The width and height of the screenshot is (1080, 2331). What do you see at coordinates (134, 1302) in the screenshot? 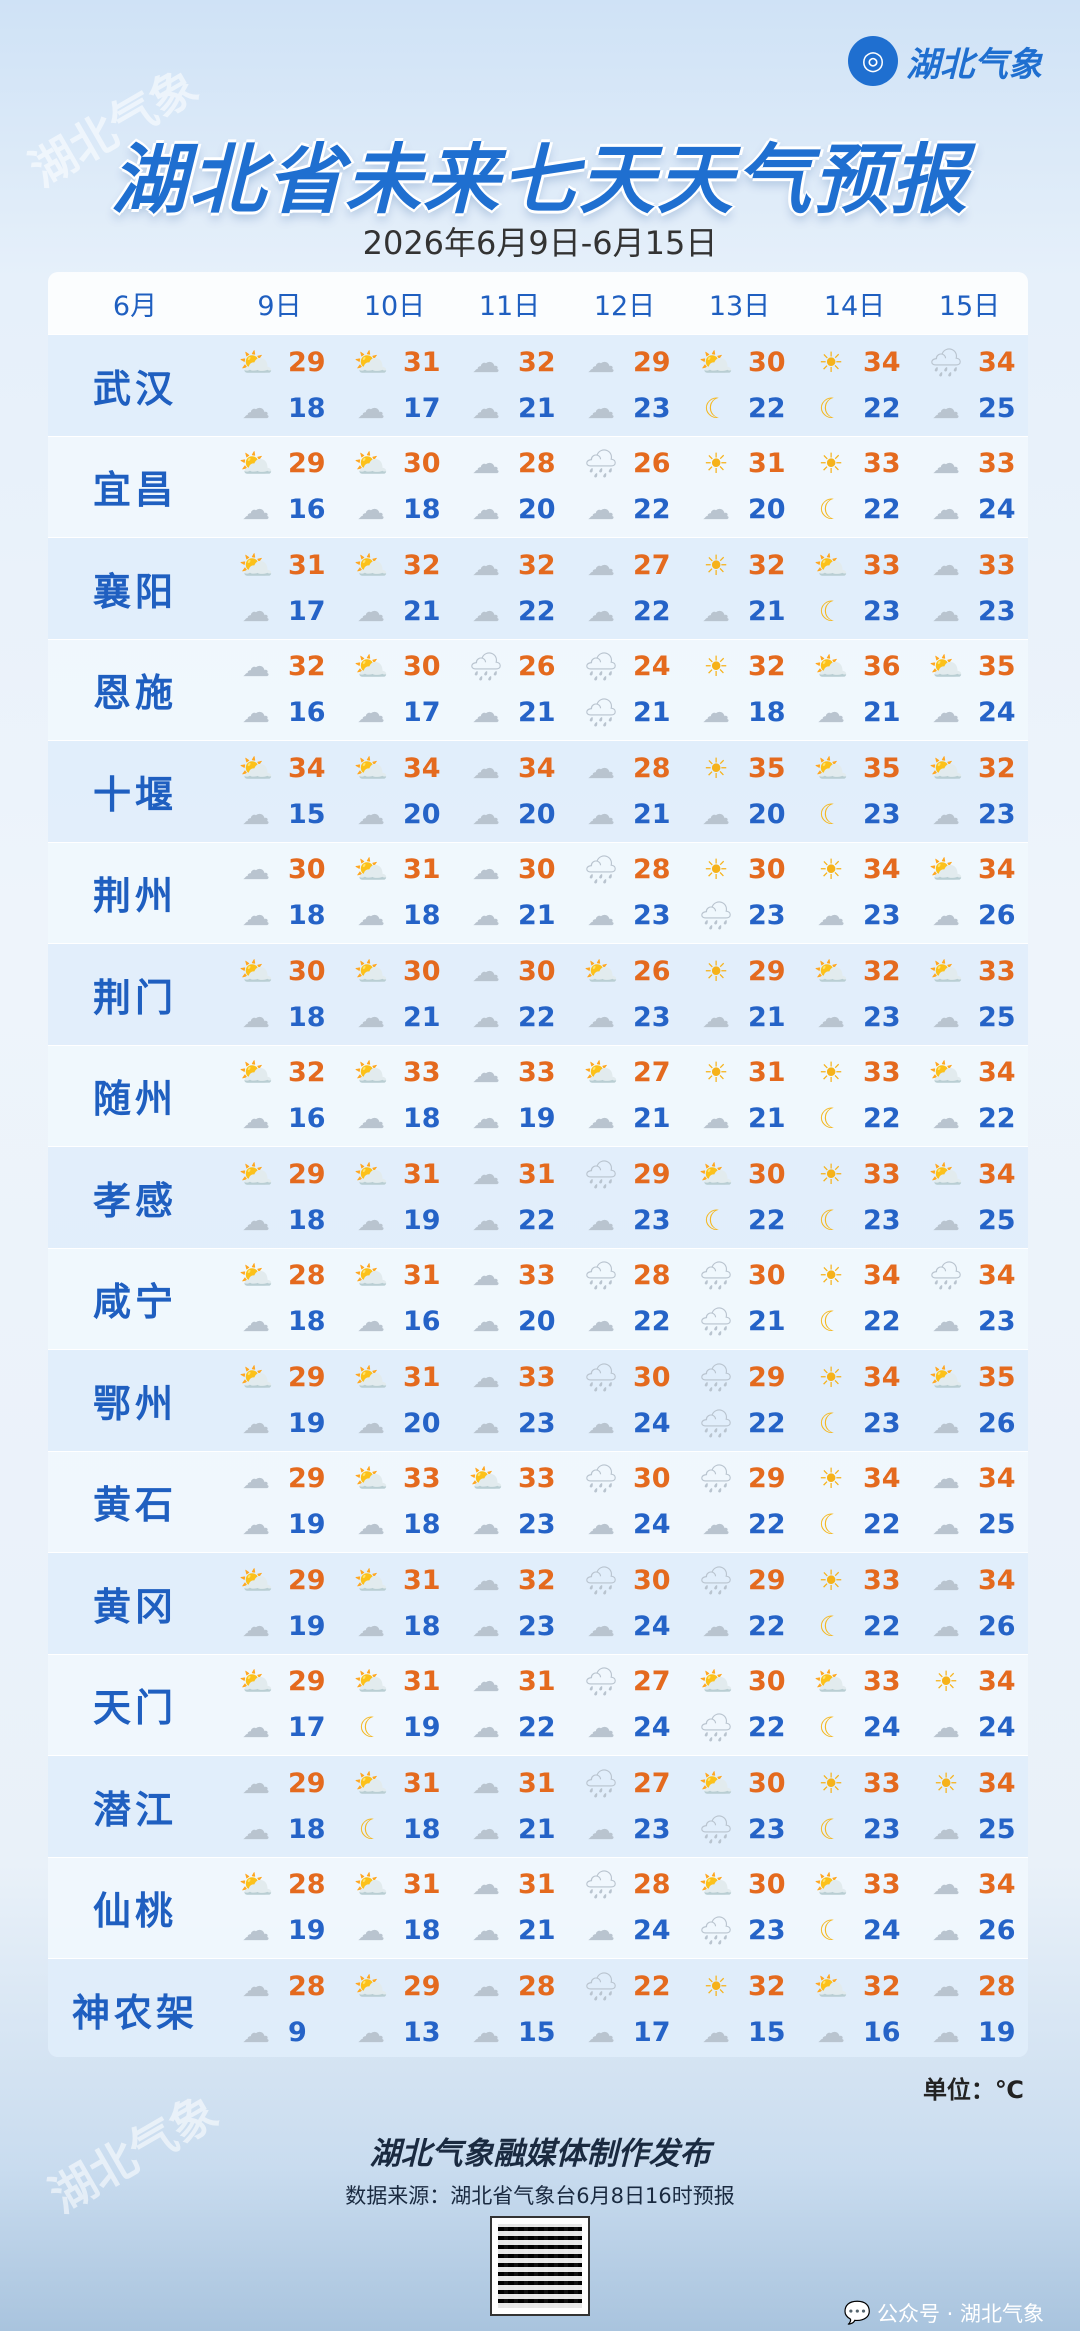
I see `city-name: 咸宁` at bounding box center [134, 1302].